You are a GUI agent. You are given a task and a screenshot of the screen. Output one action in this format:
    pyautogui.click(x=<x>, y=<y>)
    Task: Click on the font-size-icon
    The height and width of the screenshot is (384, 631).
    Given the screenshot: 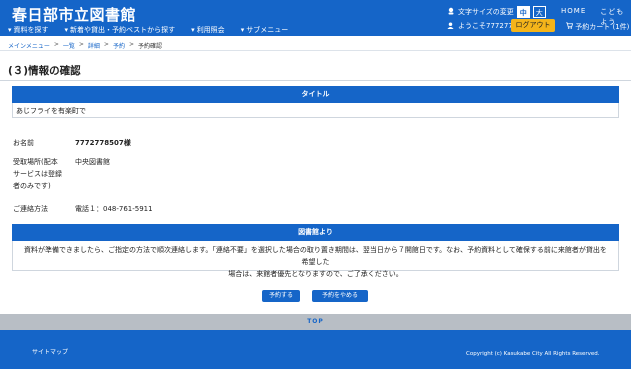 What is the action you would take?
    pyautogui.click(x=451, y=12)
    